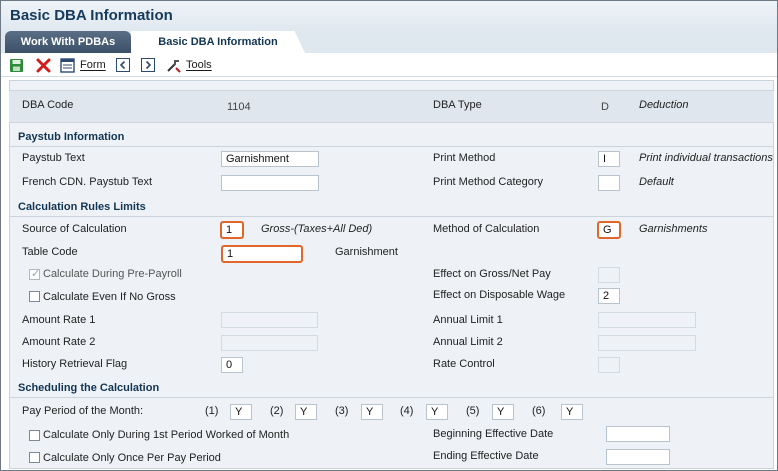 The image size is (778, 471). What do you see at coordinates (53, 158) in the screenshot?
I see `paystub-text-label: Paystub Text` at bounding box center [53, 158].